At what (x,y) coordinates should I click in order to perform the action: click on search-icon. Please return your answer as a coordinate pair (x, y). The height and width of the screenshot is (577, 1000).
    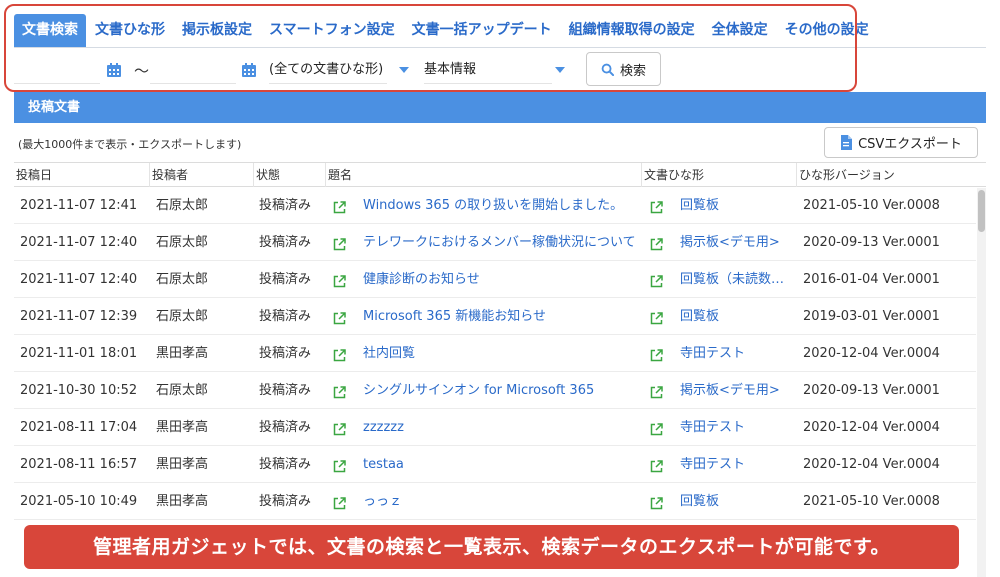
    Looking at the image, I should click on (607, 69).